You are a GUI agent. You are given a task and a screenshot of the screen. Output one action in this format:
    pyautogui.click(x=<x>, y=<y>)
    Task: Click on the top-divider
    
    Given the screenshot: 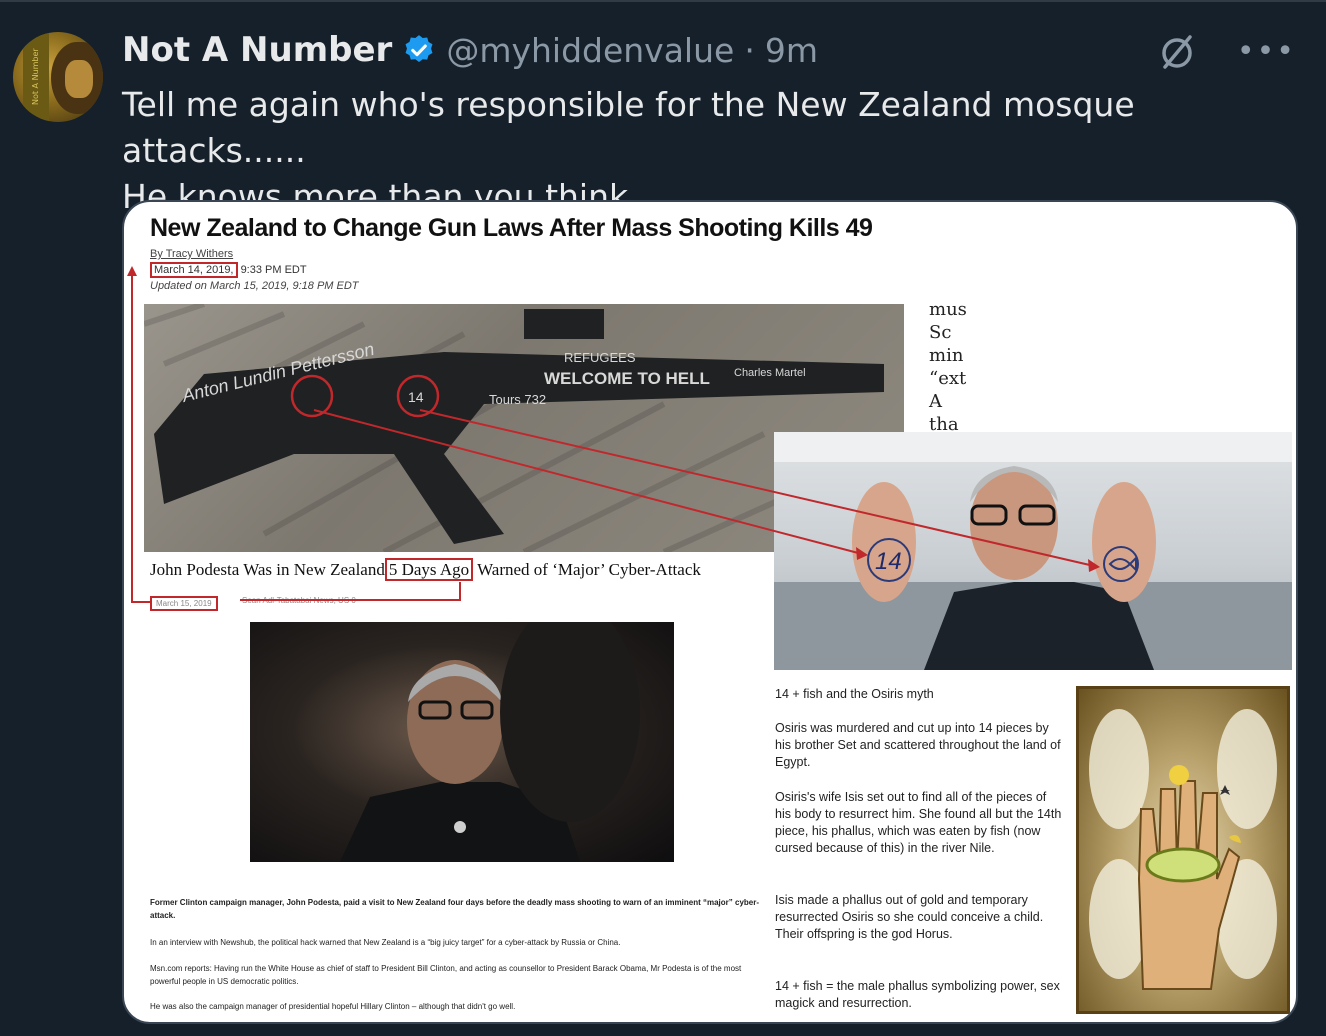 What is the action you would take?
    pyautogui.click(x=663, y=1)
    